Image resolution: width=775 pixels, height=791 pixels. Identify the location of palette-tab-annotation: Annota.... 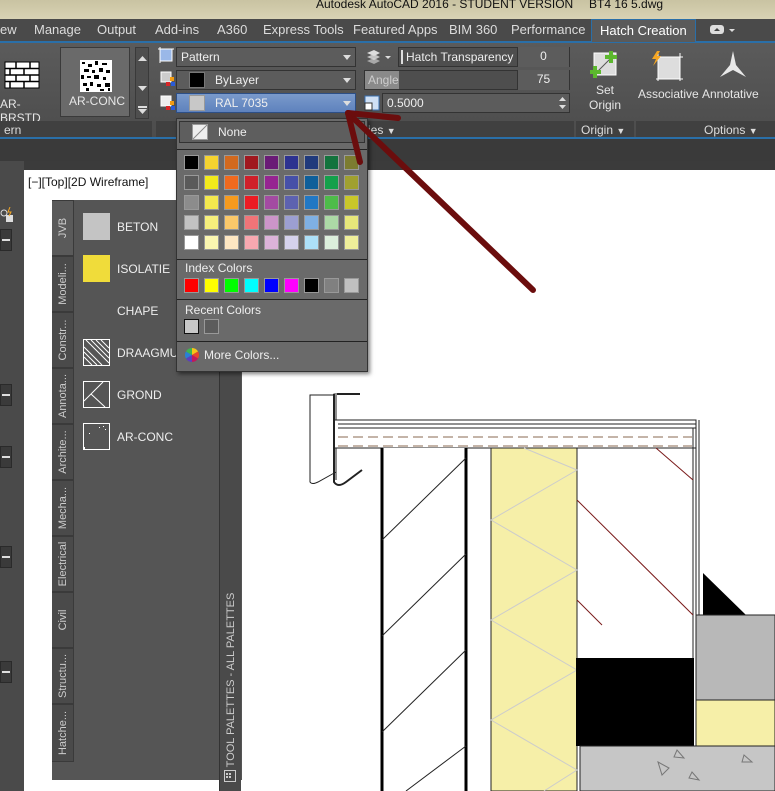
(63, 396).